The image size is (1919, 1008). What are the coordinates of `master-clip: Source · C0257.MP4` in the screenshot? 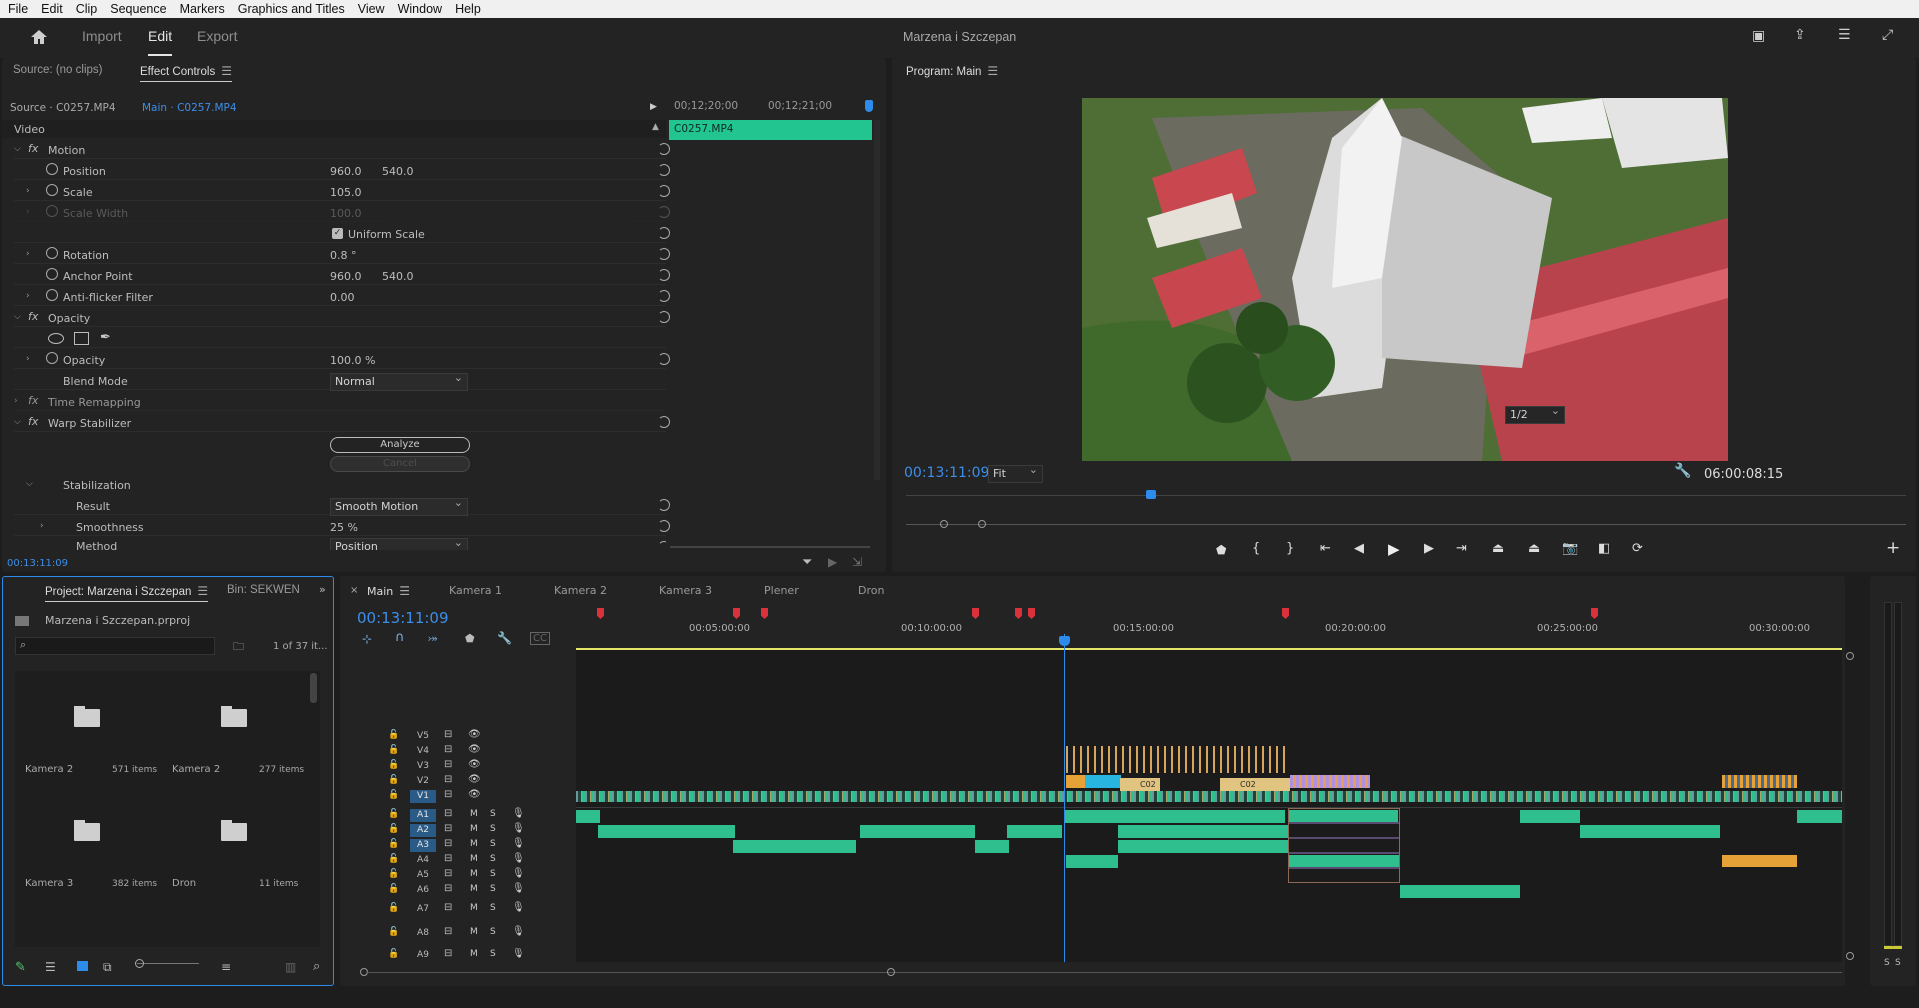 It's located at (63, 108).